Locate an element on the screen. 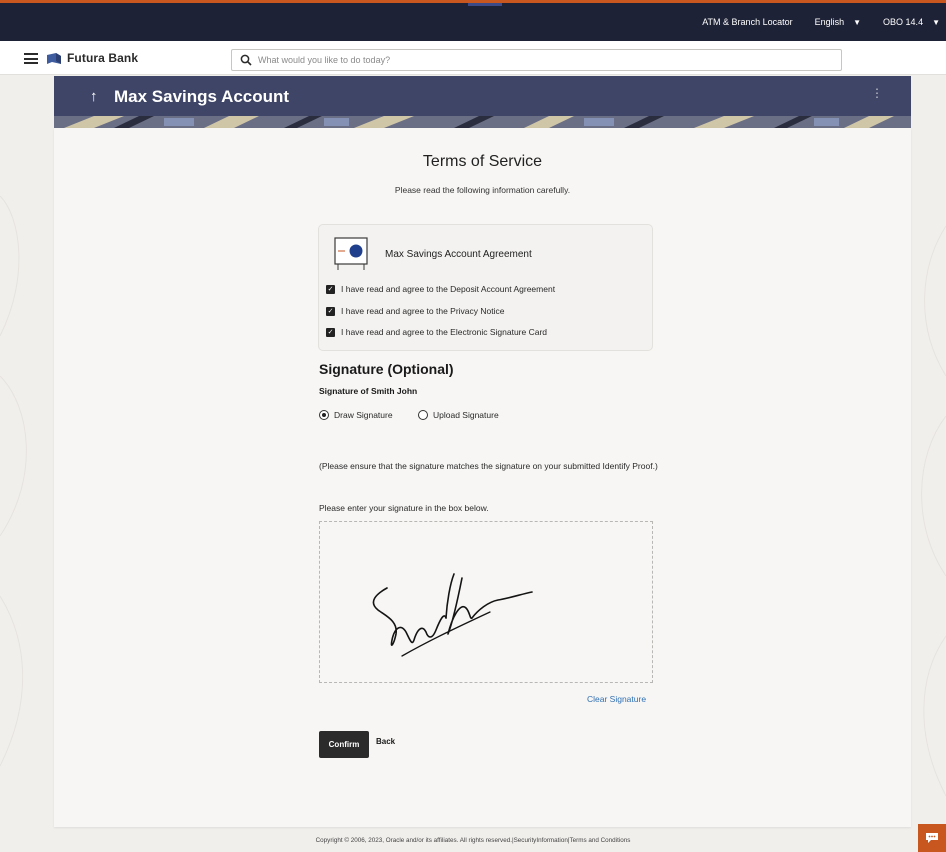 The height and width of the screenshot is (852, 946). radio-label: Upload Signature is located at coordinates (466, 415).